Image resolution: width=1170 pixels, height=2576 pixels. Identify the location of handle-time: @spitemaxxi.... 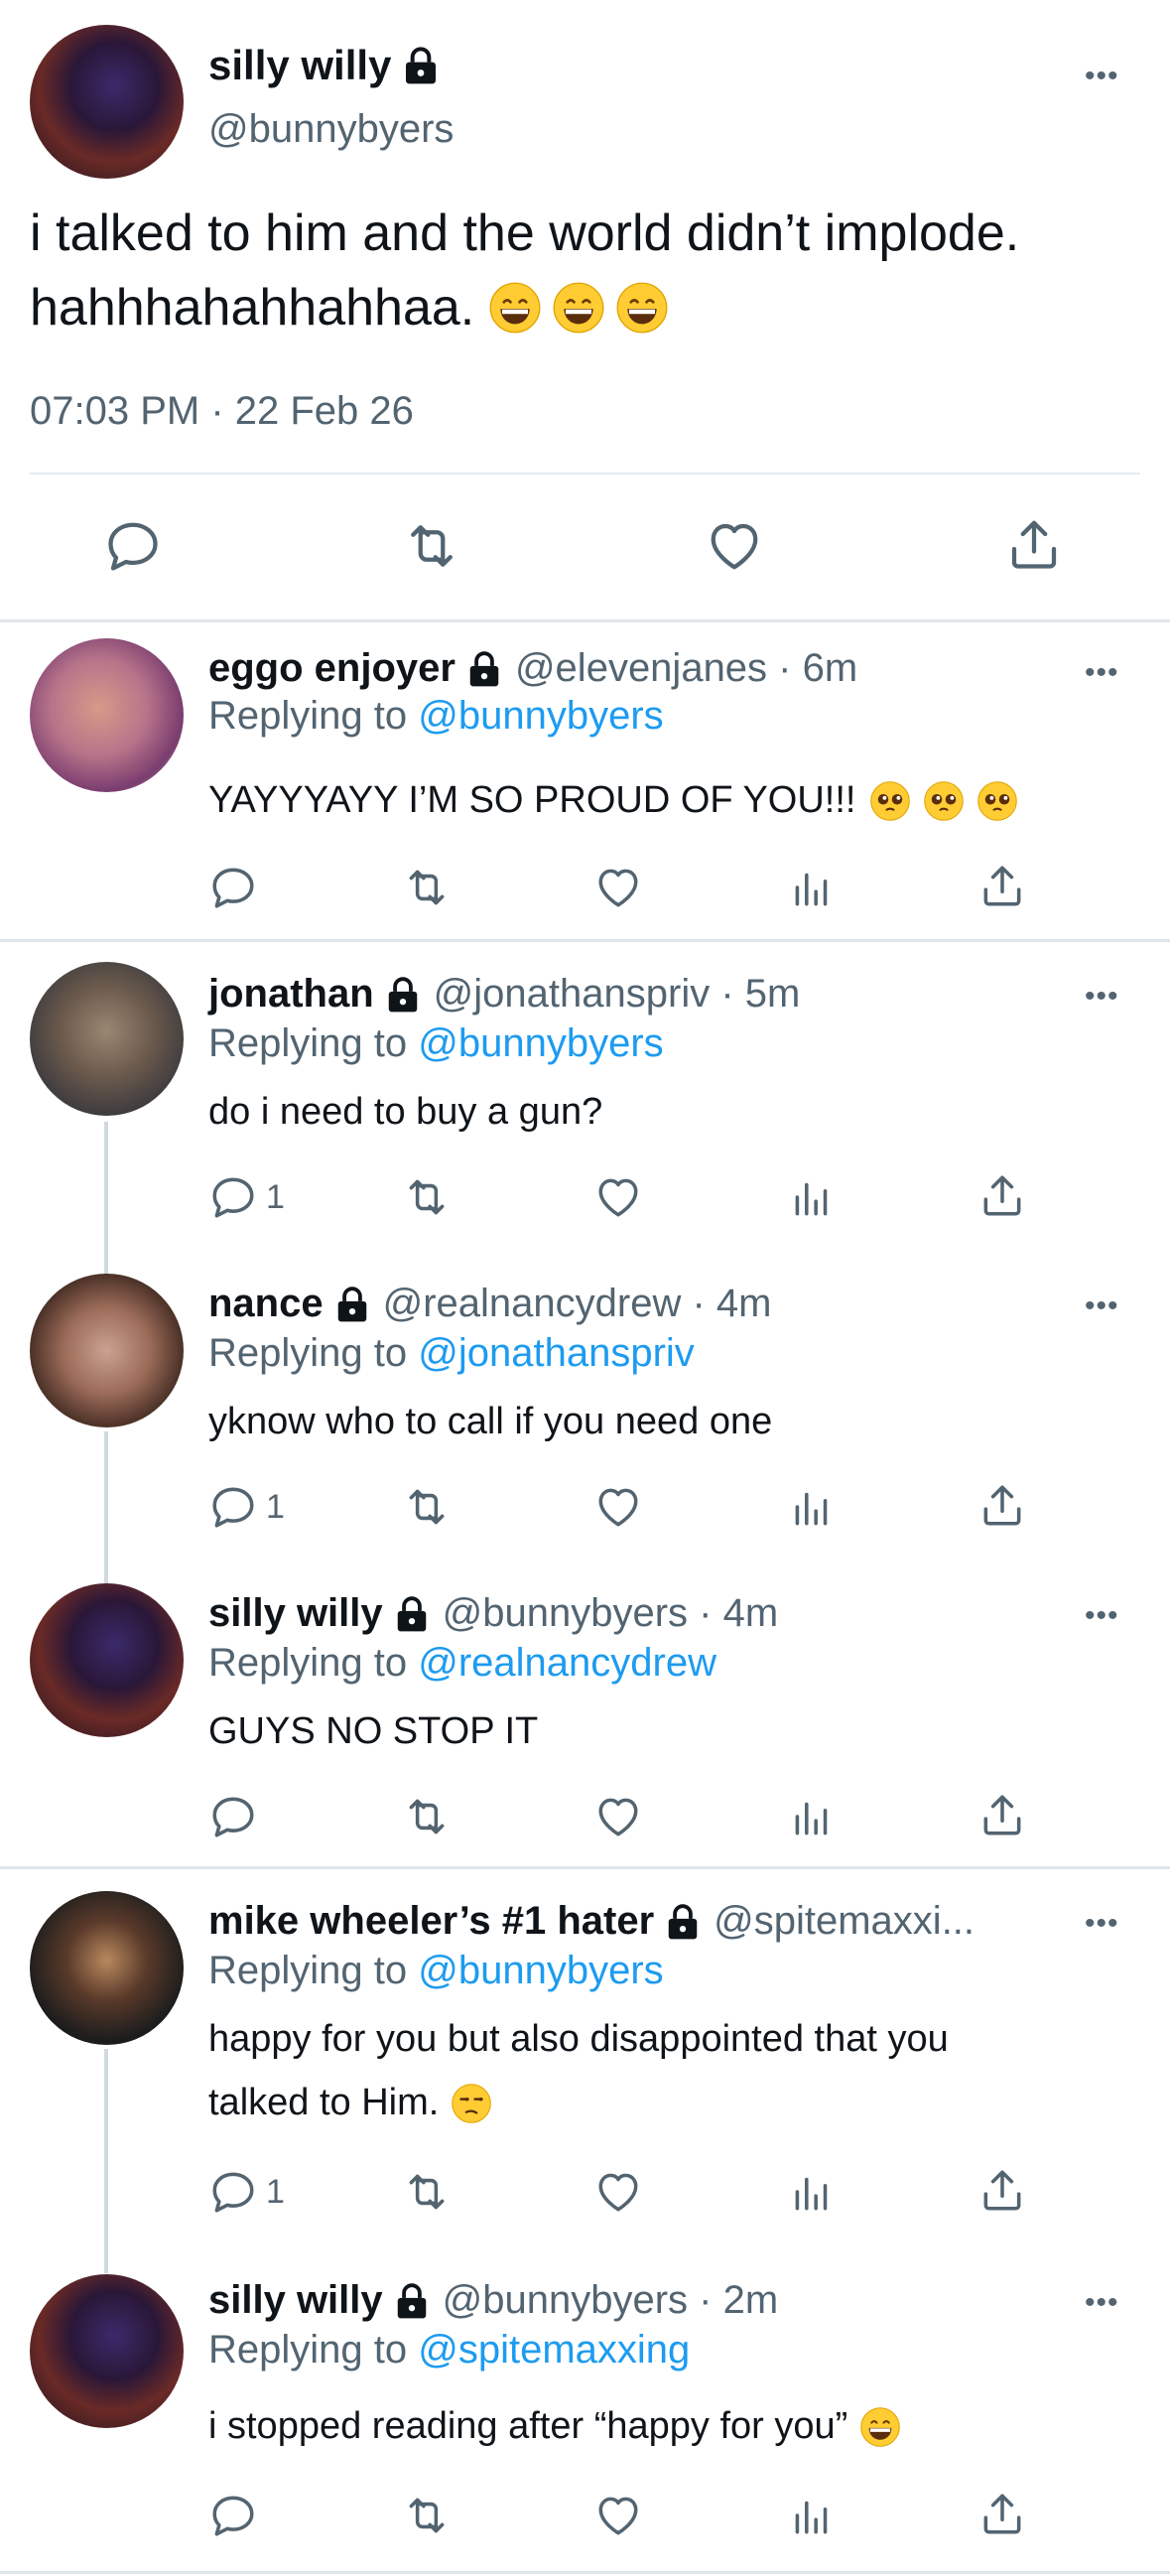
(844, 1921).